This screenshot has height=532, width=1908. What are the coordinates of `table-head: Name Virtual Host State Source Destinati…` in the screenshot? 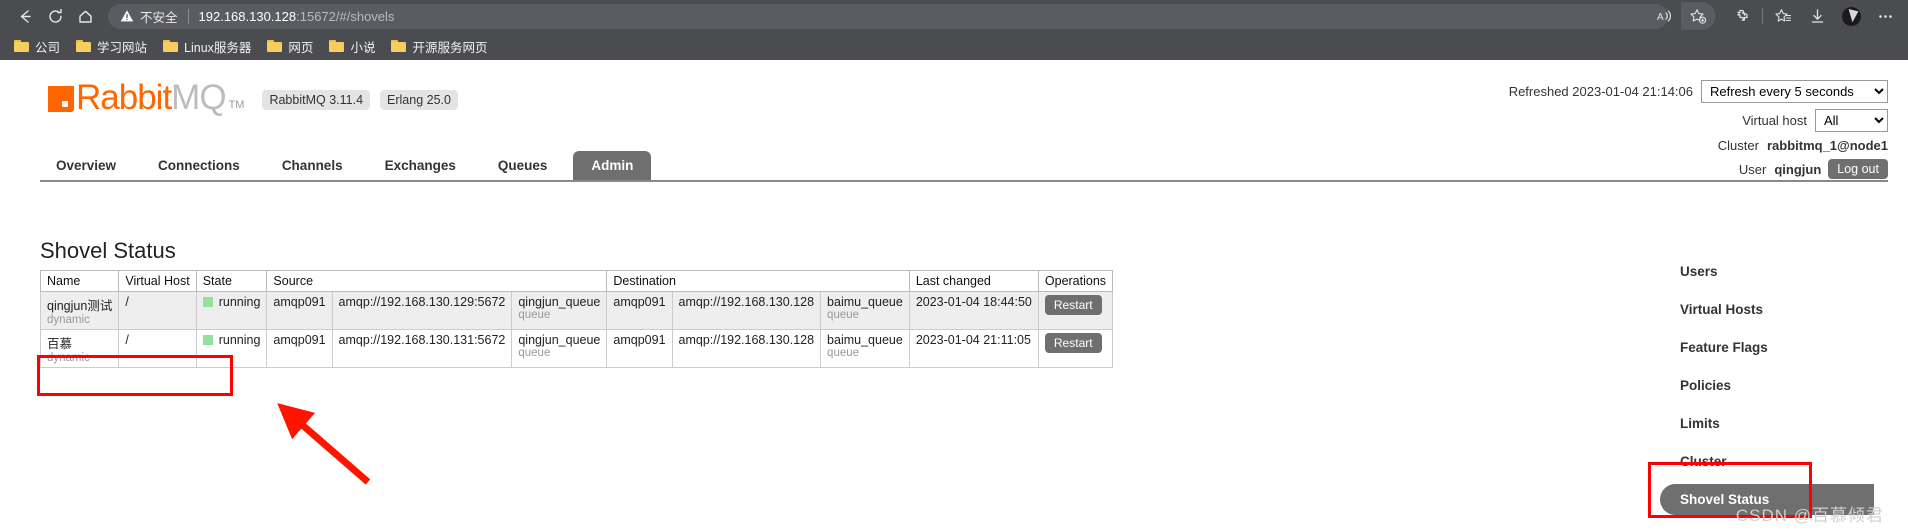 It's located at (576, 281).